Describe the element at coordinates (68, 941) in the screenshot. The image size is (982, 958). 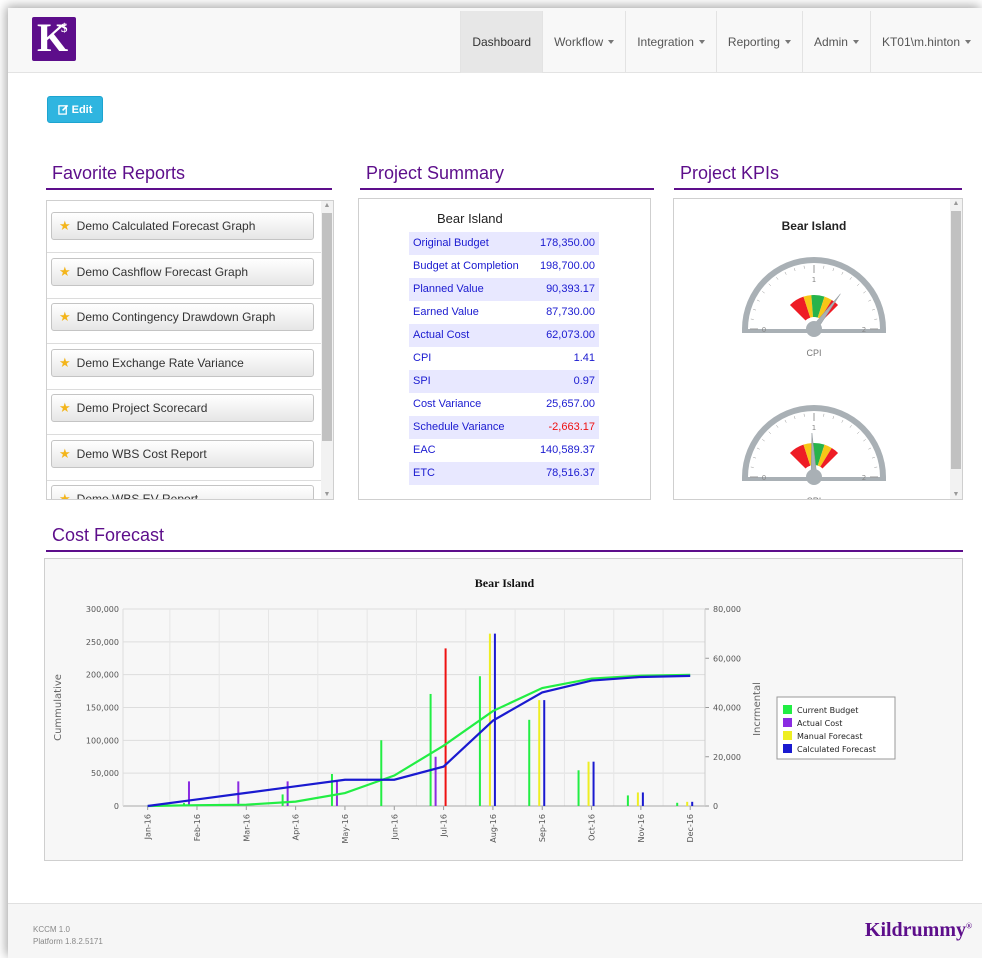
I see `platform-label: Platform 1.8.2.5171` at that location.